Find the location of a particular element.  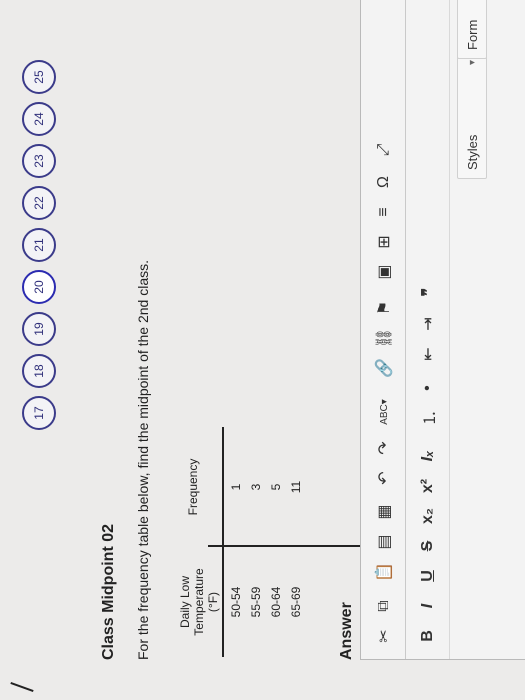

editor-toolbar-row-1: ✂ ⧉ 📋 ▤ ▦ ↶ ↷ ABC▾ 🔗 ⛓ ⚑ ▣ ⊞ ≡ Ω ⤢ is located at coordinates (383, 329).